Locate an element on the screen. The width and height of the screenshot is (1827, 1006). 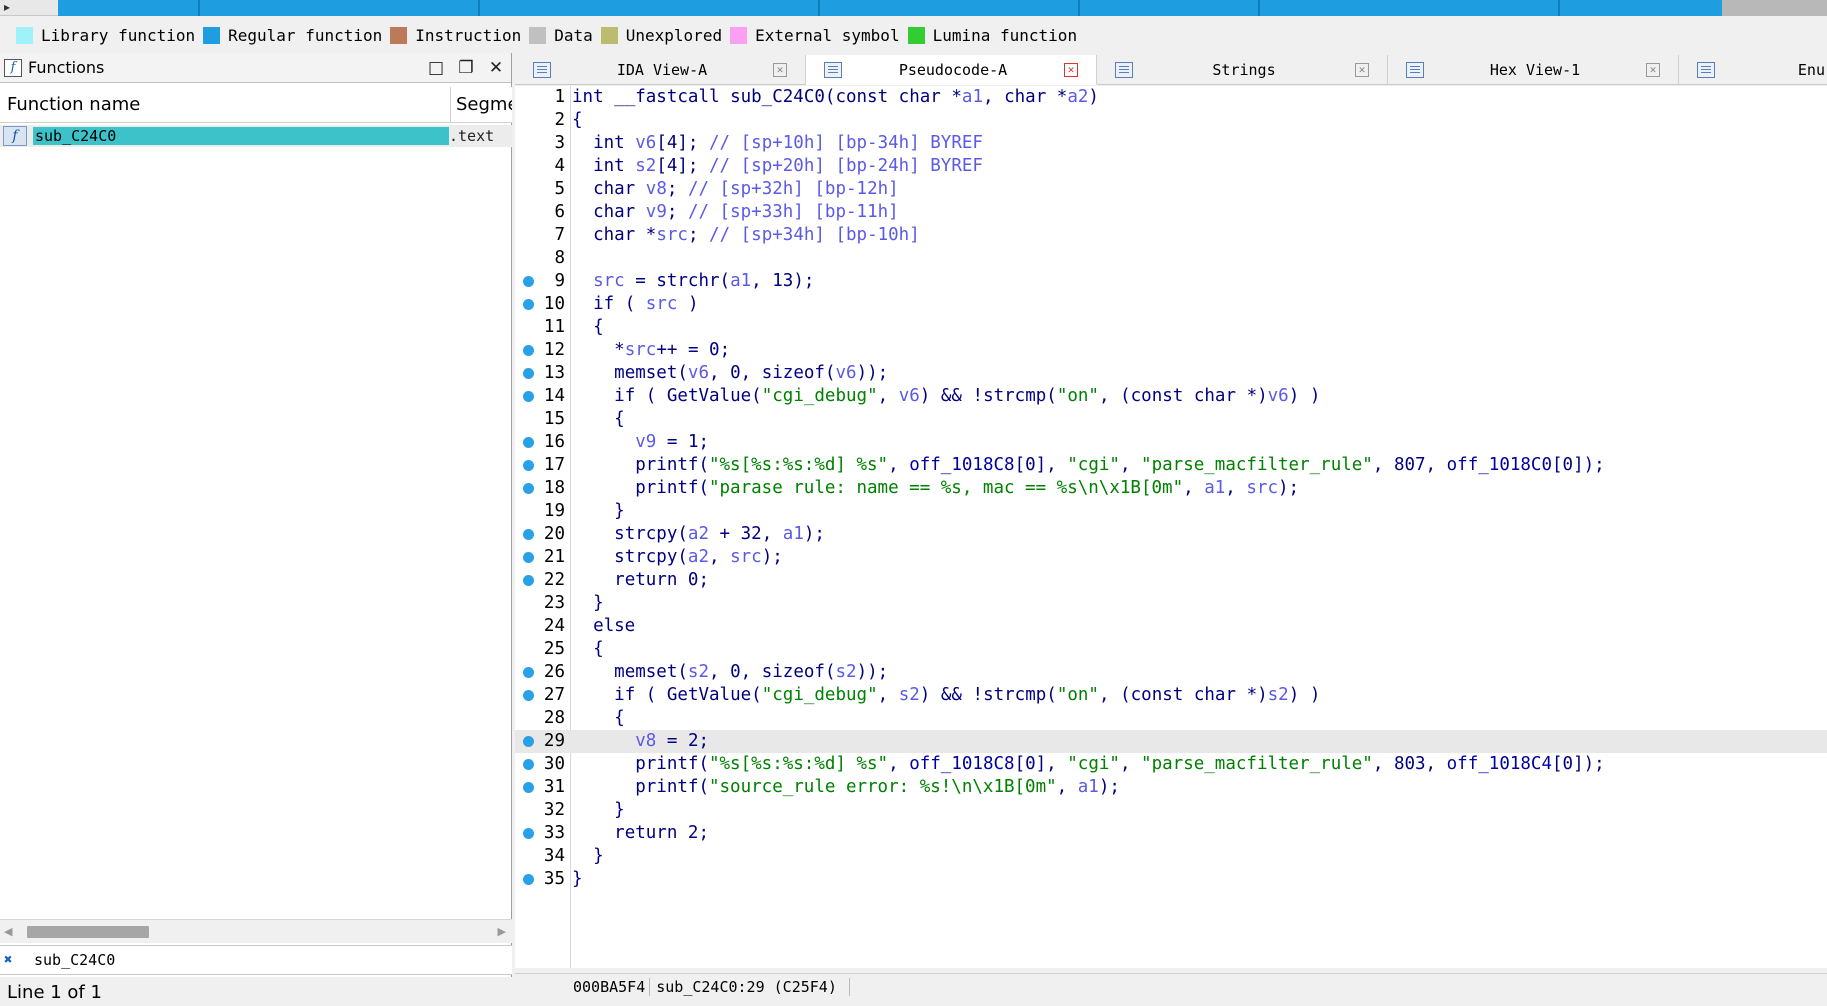
clear-filter-icon: ✖ is located at coordinates (12, 960).